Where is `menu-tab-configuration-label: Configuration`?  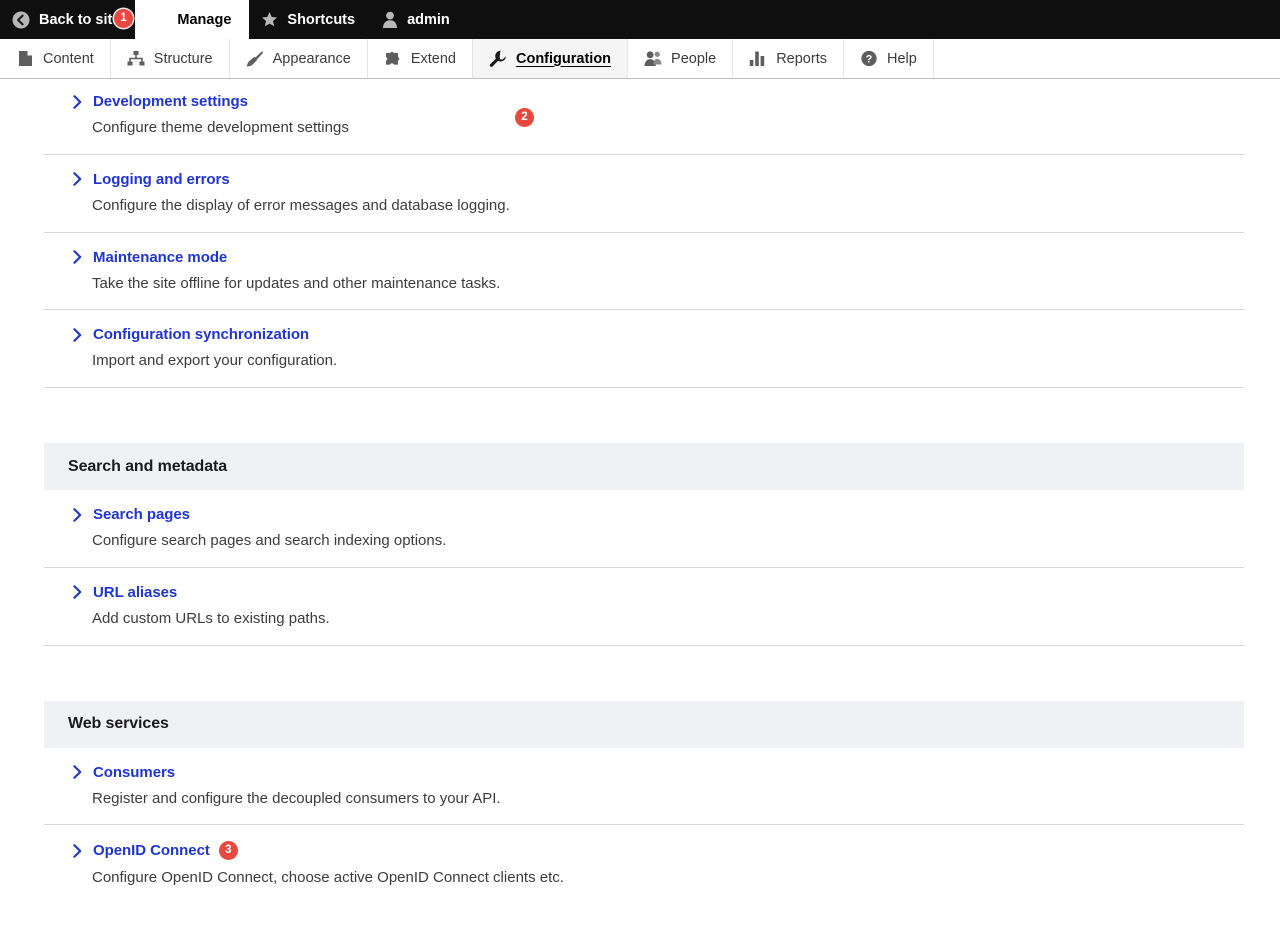
menu-tab-configuration-label: Configuration is located at coordinates (564, 58).